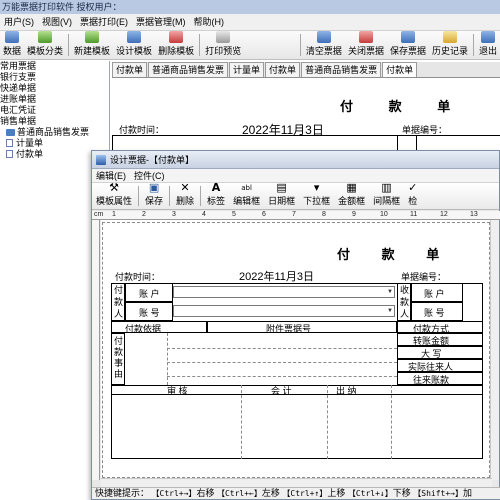 The width and height of the screenshot is (500, 500). Describe the element at coordinates (423, 276) in the screenshot. I see `form-number-label: 单据编号：` at that location.